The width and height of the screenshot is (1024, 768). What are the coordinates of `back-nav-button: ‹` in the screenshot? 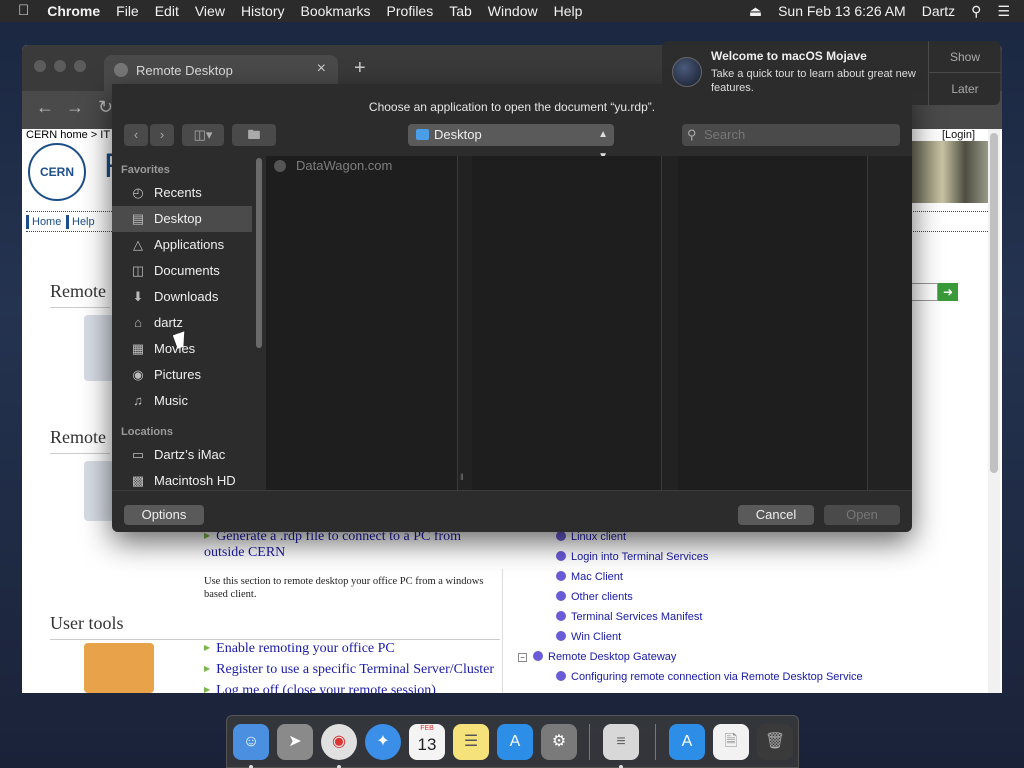 It's located at (136, 135).